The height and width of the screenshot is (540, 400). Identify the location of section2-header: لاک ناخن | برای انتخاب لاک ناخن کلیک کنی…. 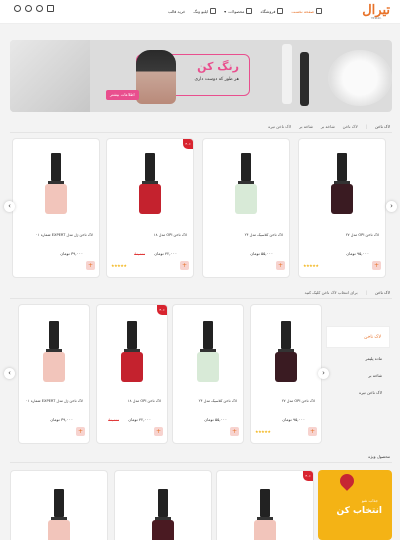
(347, 292).